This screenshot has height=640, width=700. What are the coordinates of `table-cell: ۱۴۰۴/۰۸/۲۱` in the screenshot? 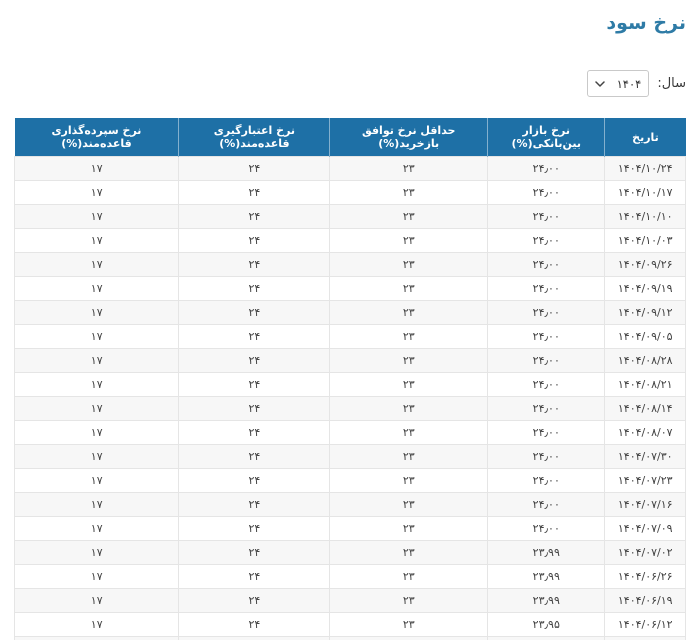 It's located at (645, 384).